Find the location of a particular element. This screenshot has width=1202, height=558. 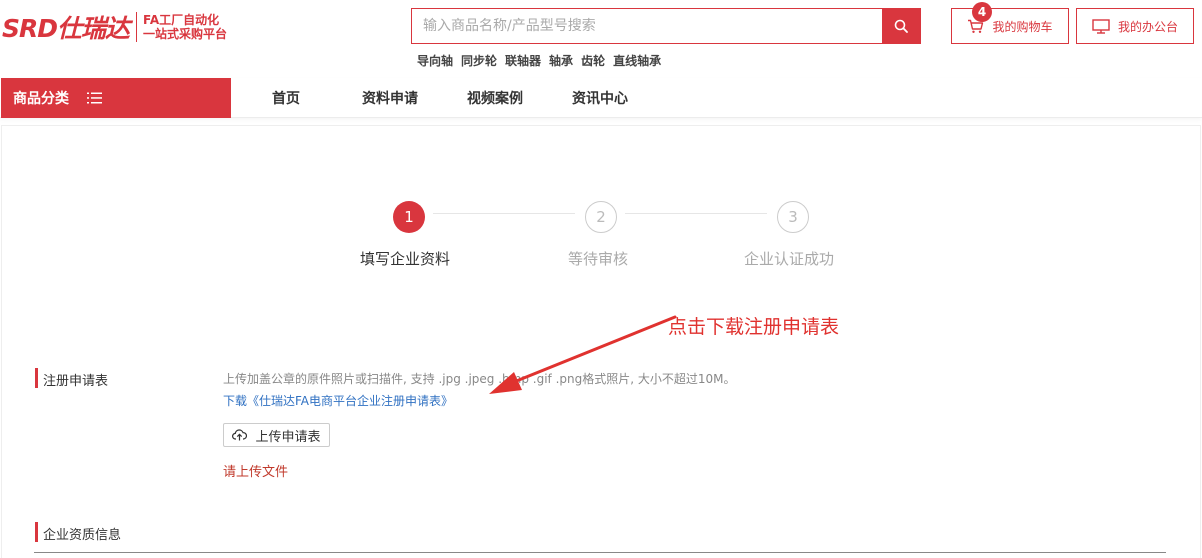

cloud-upload-icon is located at coordinates (240, 435).